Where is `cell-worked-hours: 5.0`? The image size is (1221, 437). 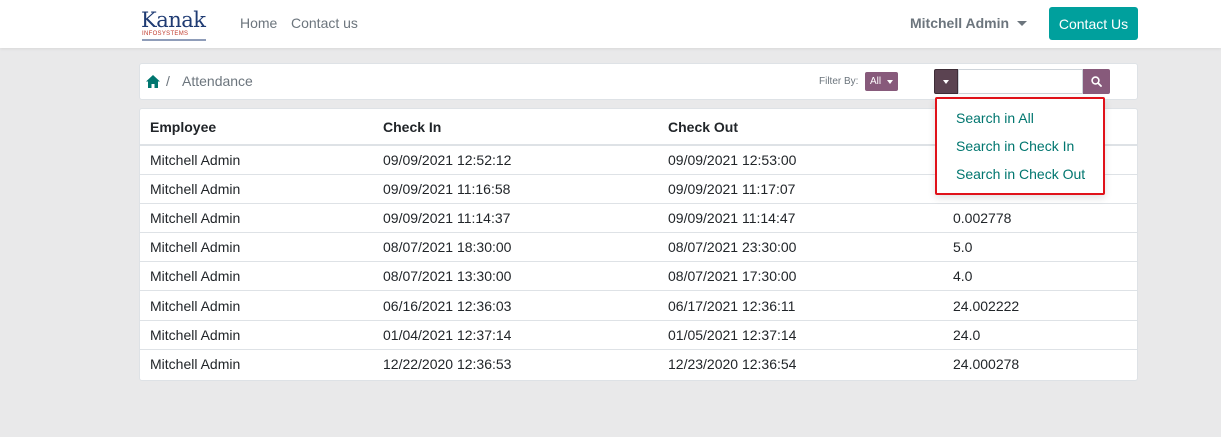 cell-worked-hours: 5.0 is located at coordinates (1040, 247).